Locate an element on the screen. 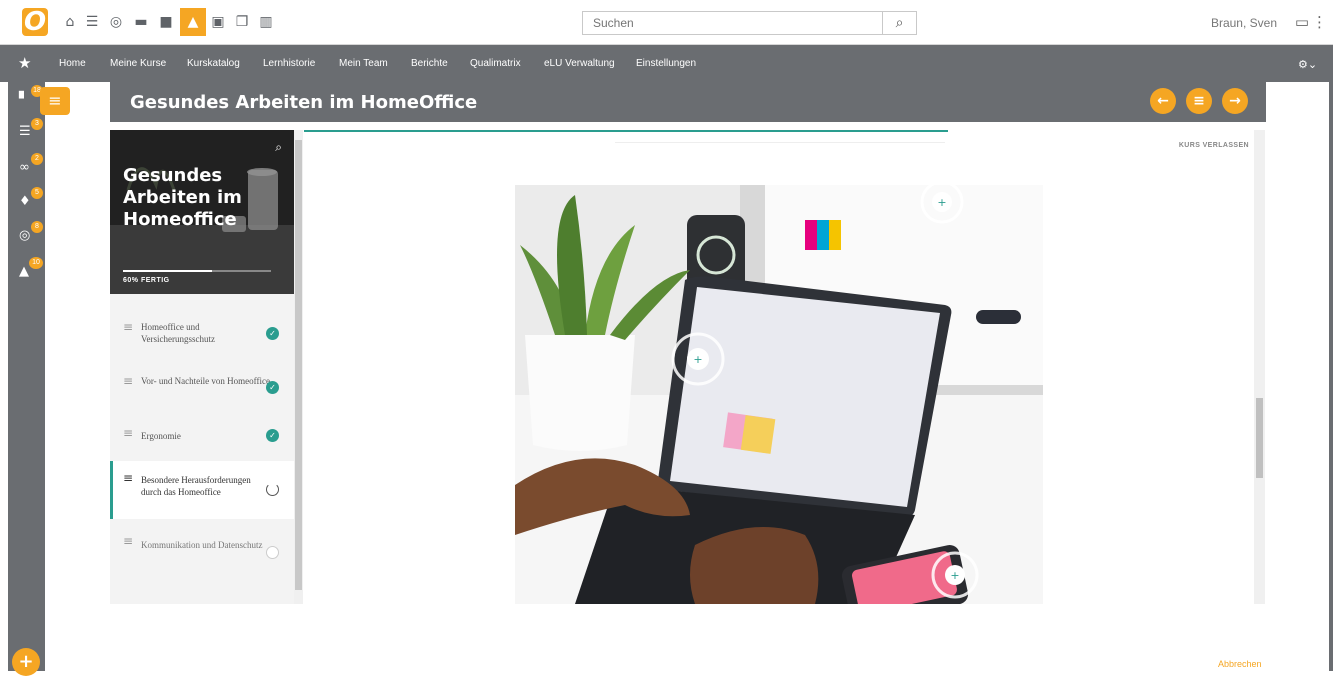 The height and width of the screenshot is (676, 1333). content-scrollbar is located at coordinates (1259, 367).